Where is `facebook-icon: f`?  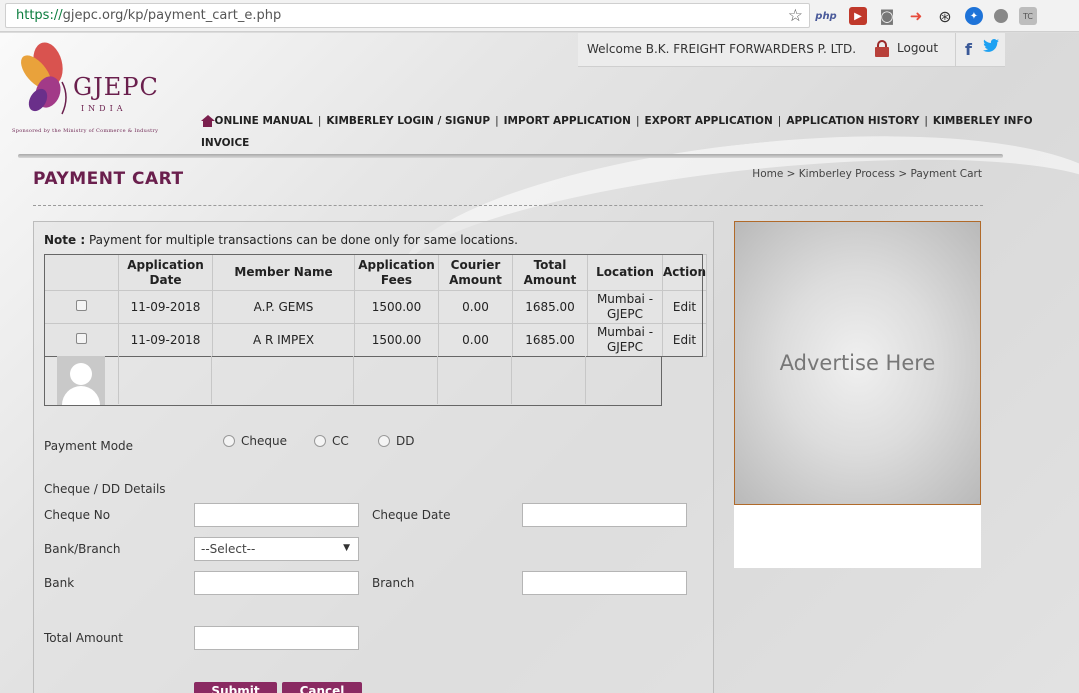
facebook-icon: f is located at coordinates (968, 49).